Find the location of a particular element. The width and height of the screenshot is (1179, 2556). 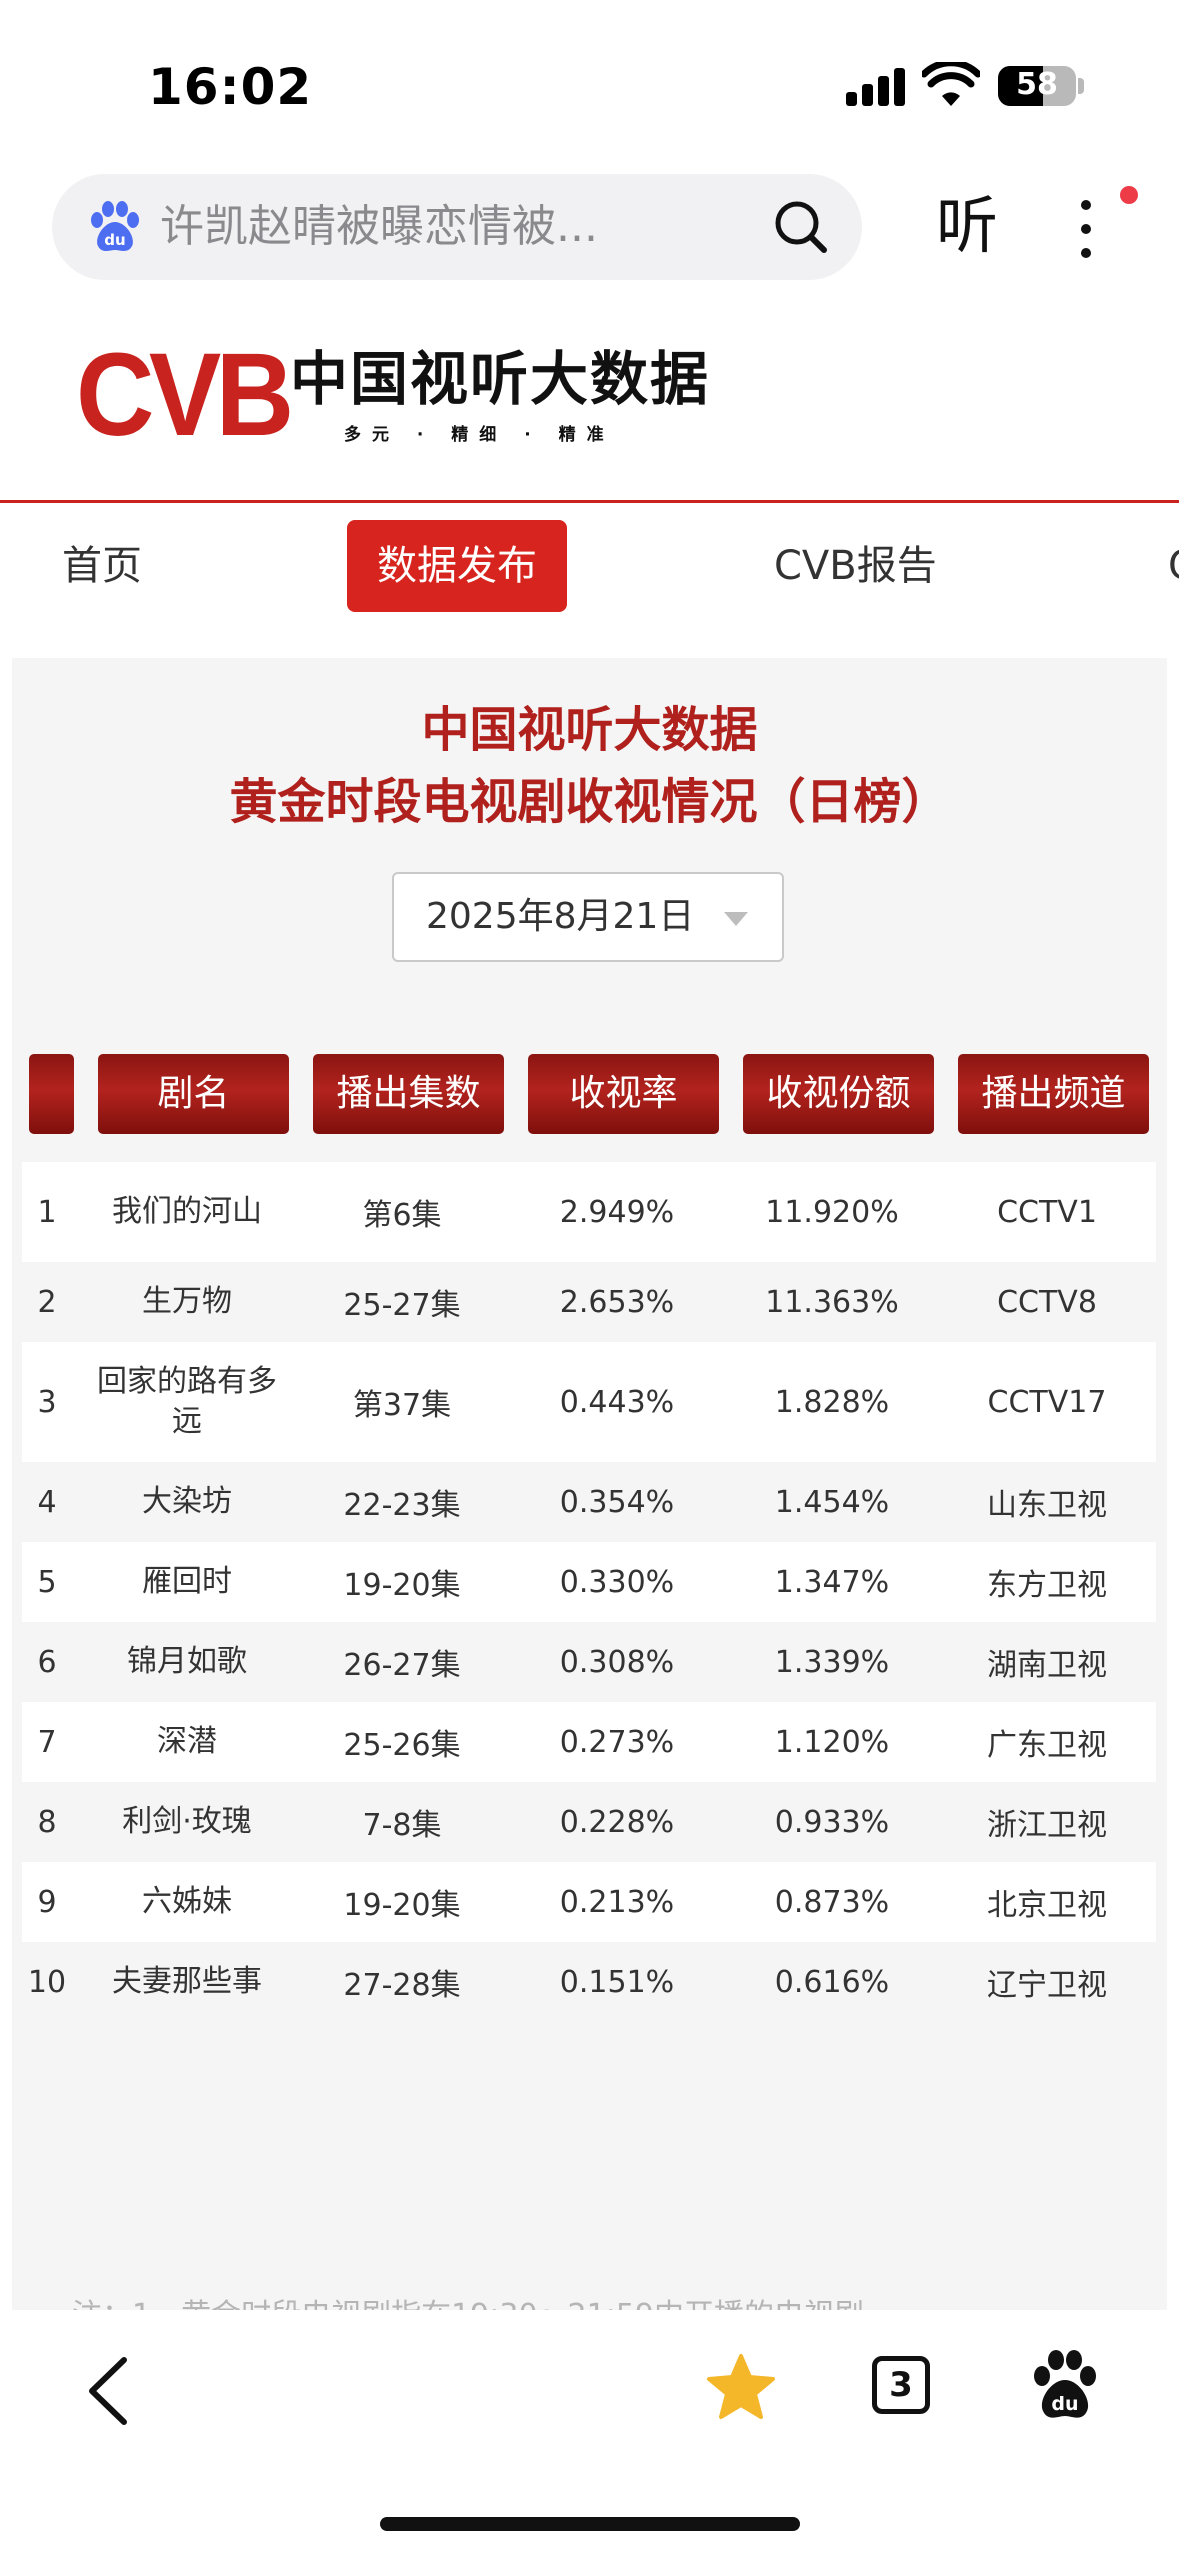

share-cell: 0.873% is located at coordinates (832, 1902).